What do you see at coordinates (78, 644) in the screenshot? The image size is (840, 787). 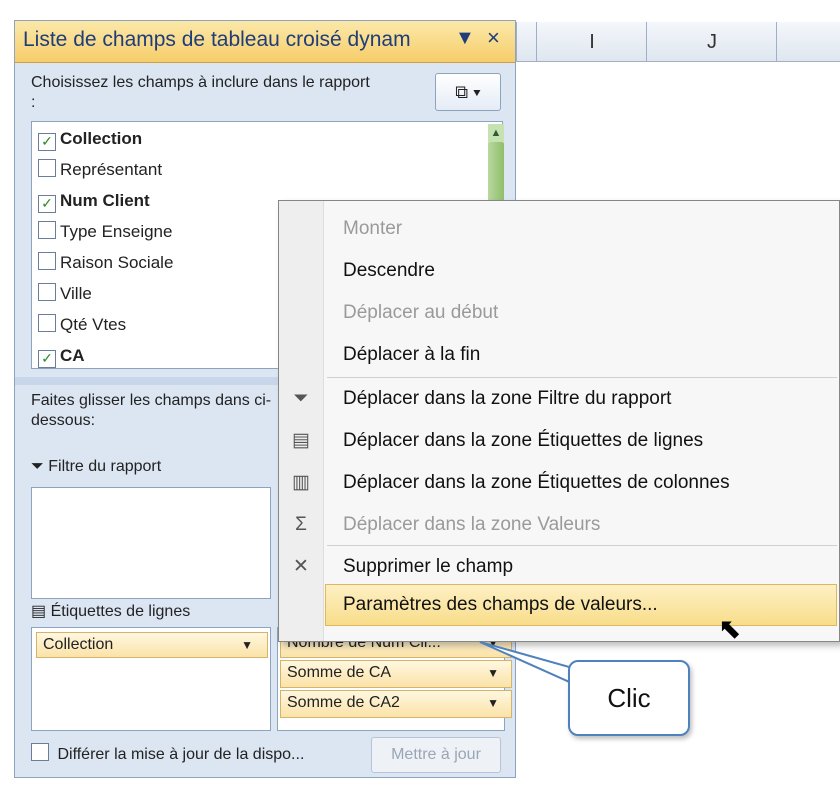 I see `chip-label: Collection` at bounding box center [78, 644].